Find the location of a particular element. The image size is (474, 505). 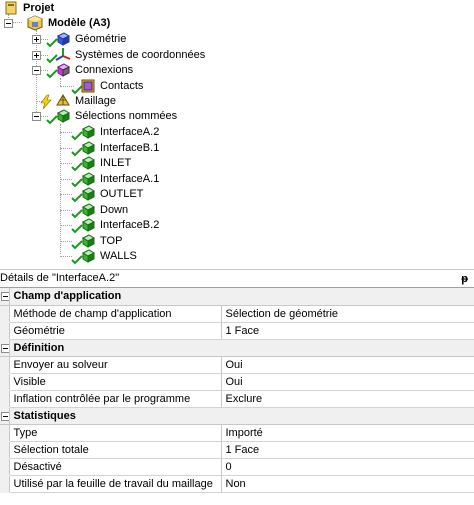

tree-node-label: Maillage is located at coordinates (95, 101).